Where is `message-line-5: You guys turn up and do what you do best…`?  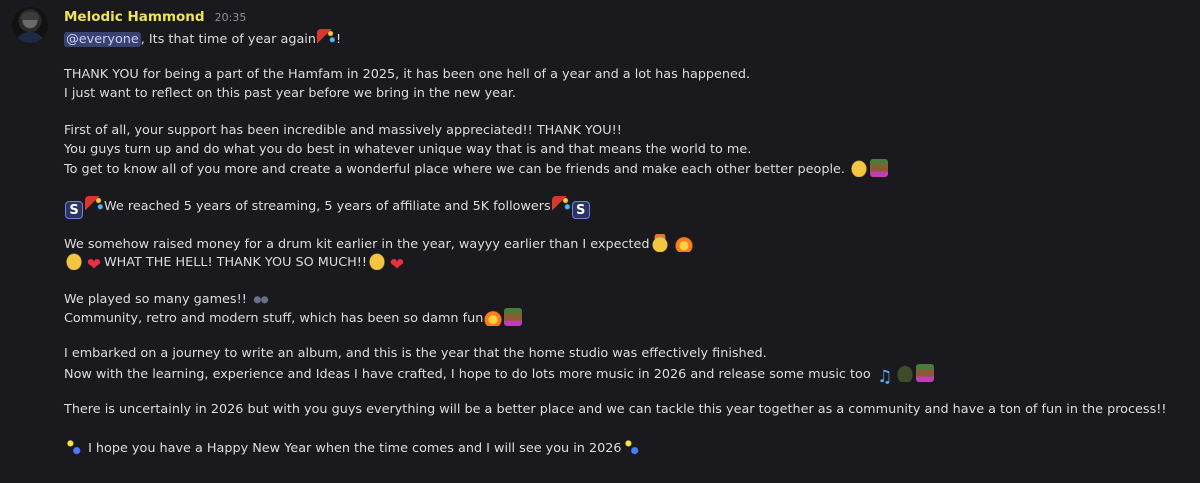 message-line-5: You guys turn up and do what you do best… is located at coordinates (632, 150).